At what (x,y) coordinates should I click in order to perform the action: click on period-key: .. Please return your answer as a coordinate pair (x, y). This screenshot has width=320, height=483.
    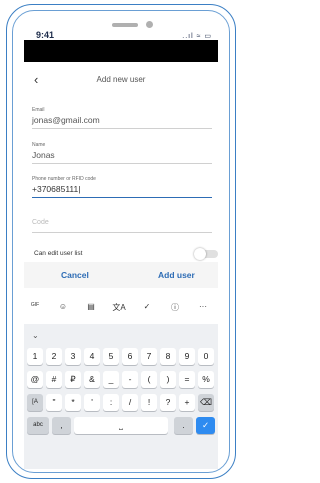
    Looking at the image, I should click on (183, 425).